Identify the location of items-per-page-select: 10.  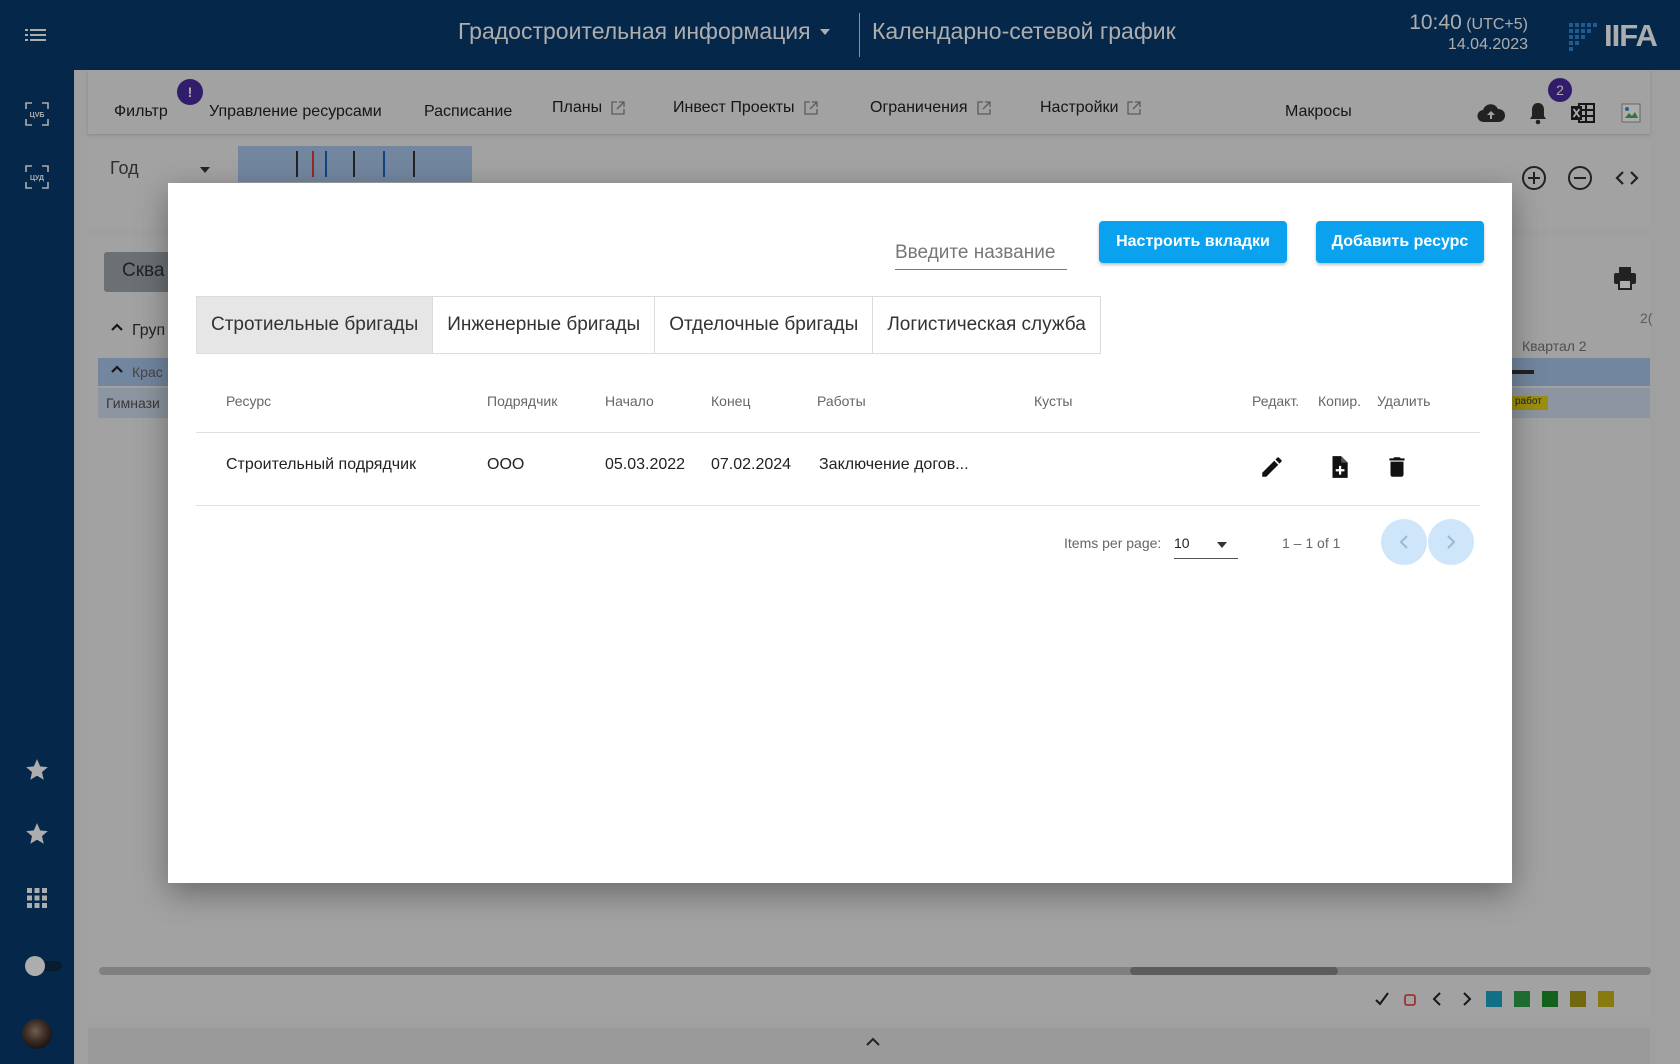
(1206, 543).